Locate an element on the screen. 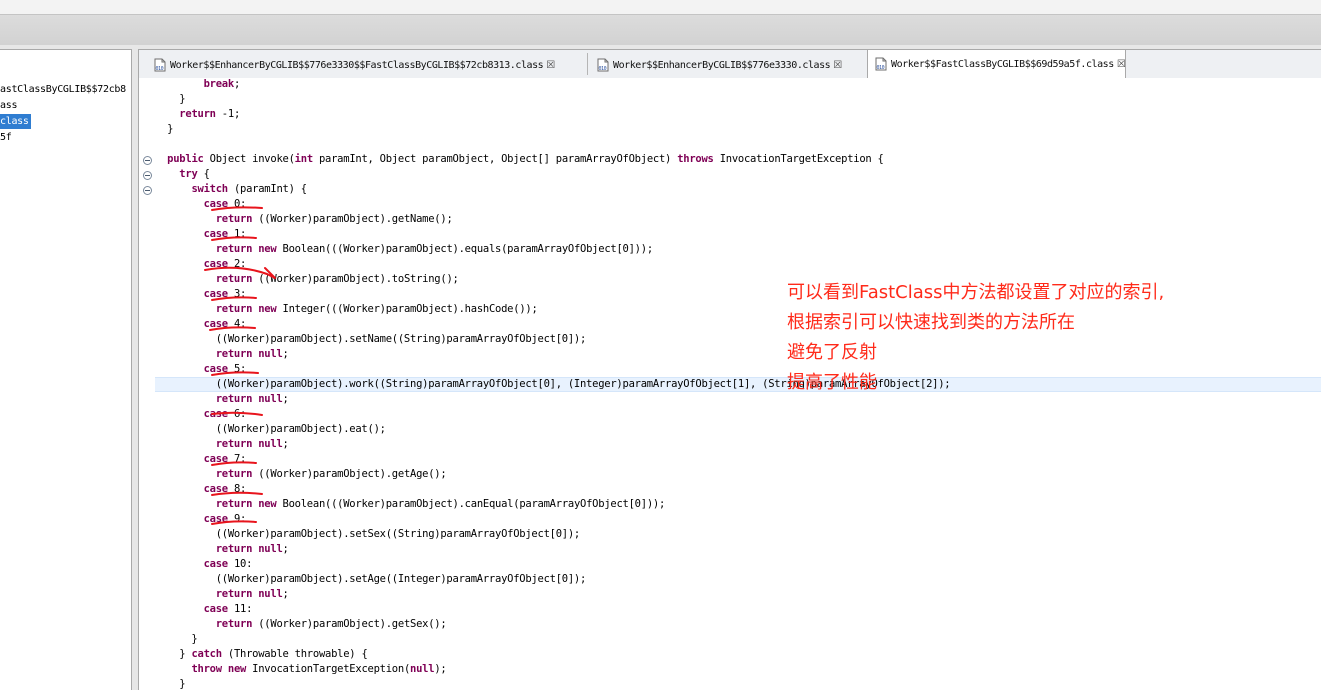 The height and width of the screenshot is (690, 1321). toolbar is located at coordinates (660, 30).